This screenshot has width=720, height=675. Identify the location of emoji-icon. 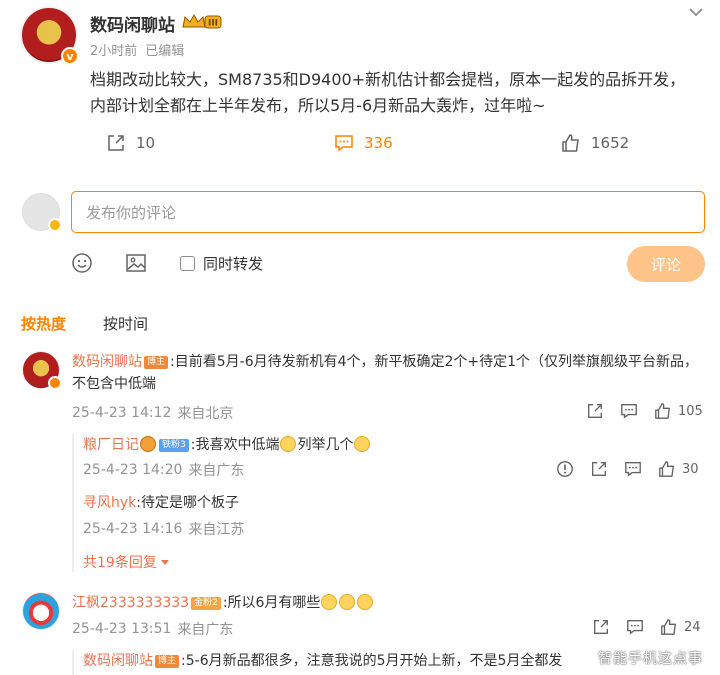
(82, 263).